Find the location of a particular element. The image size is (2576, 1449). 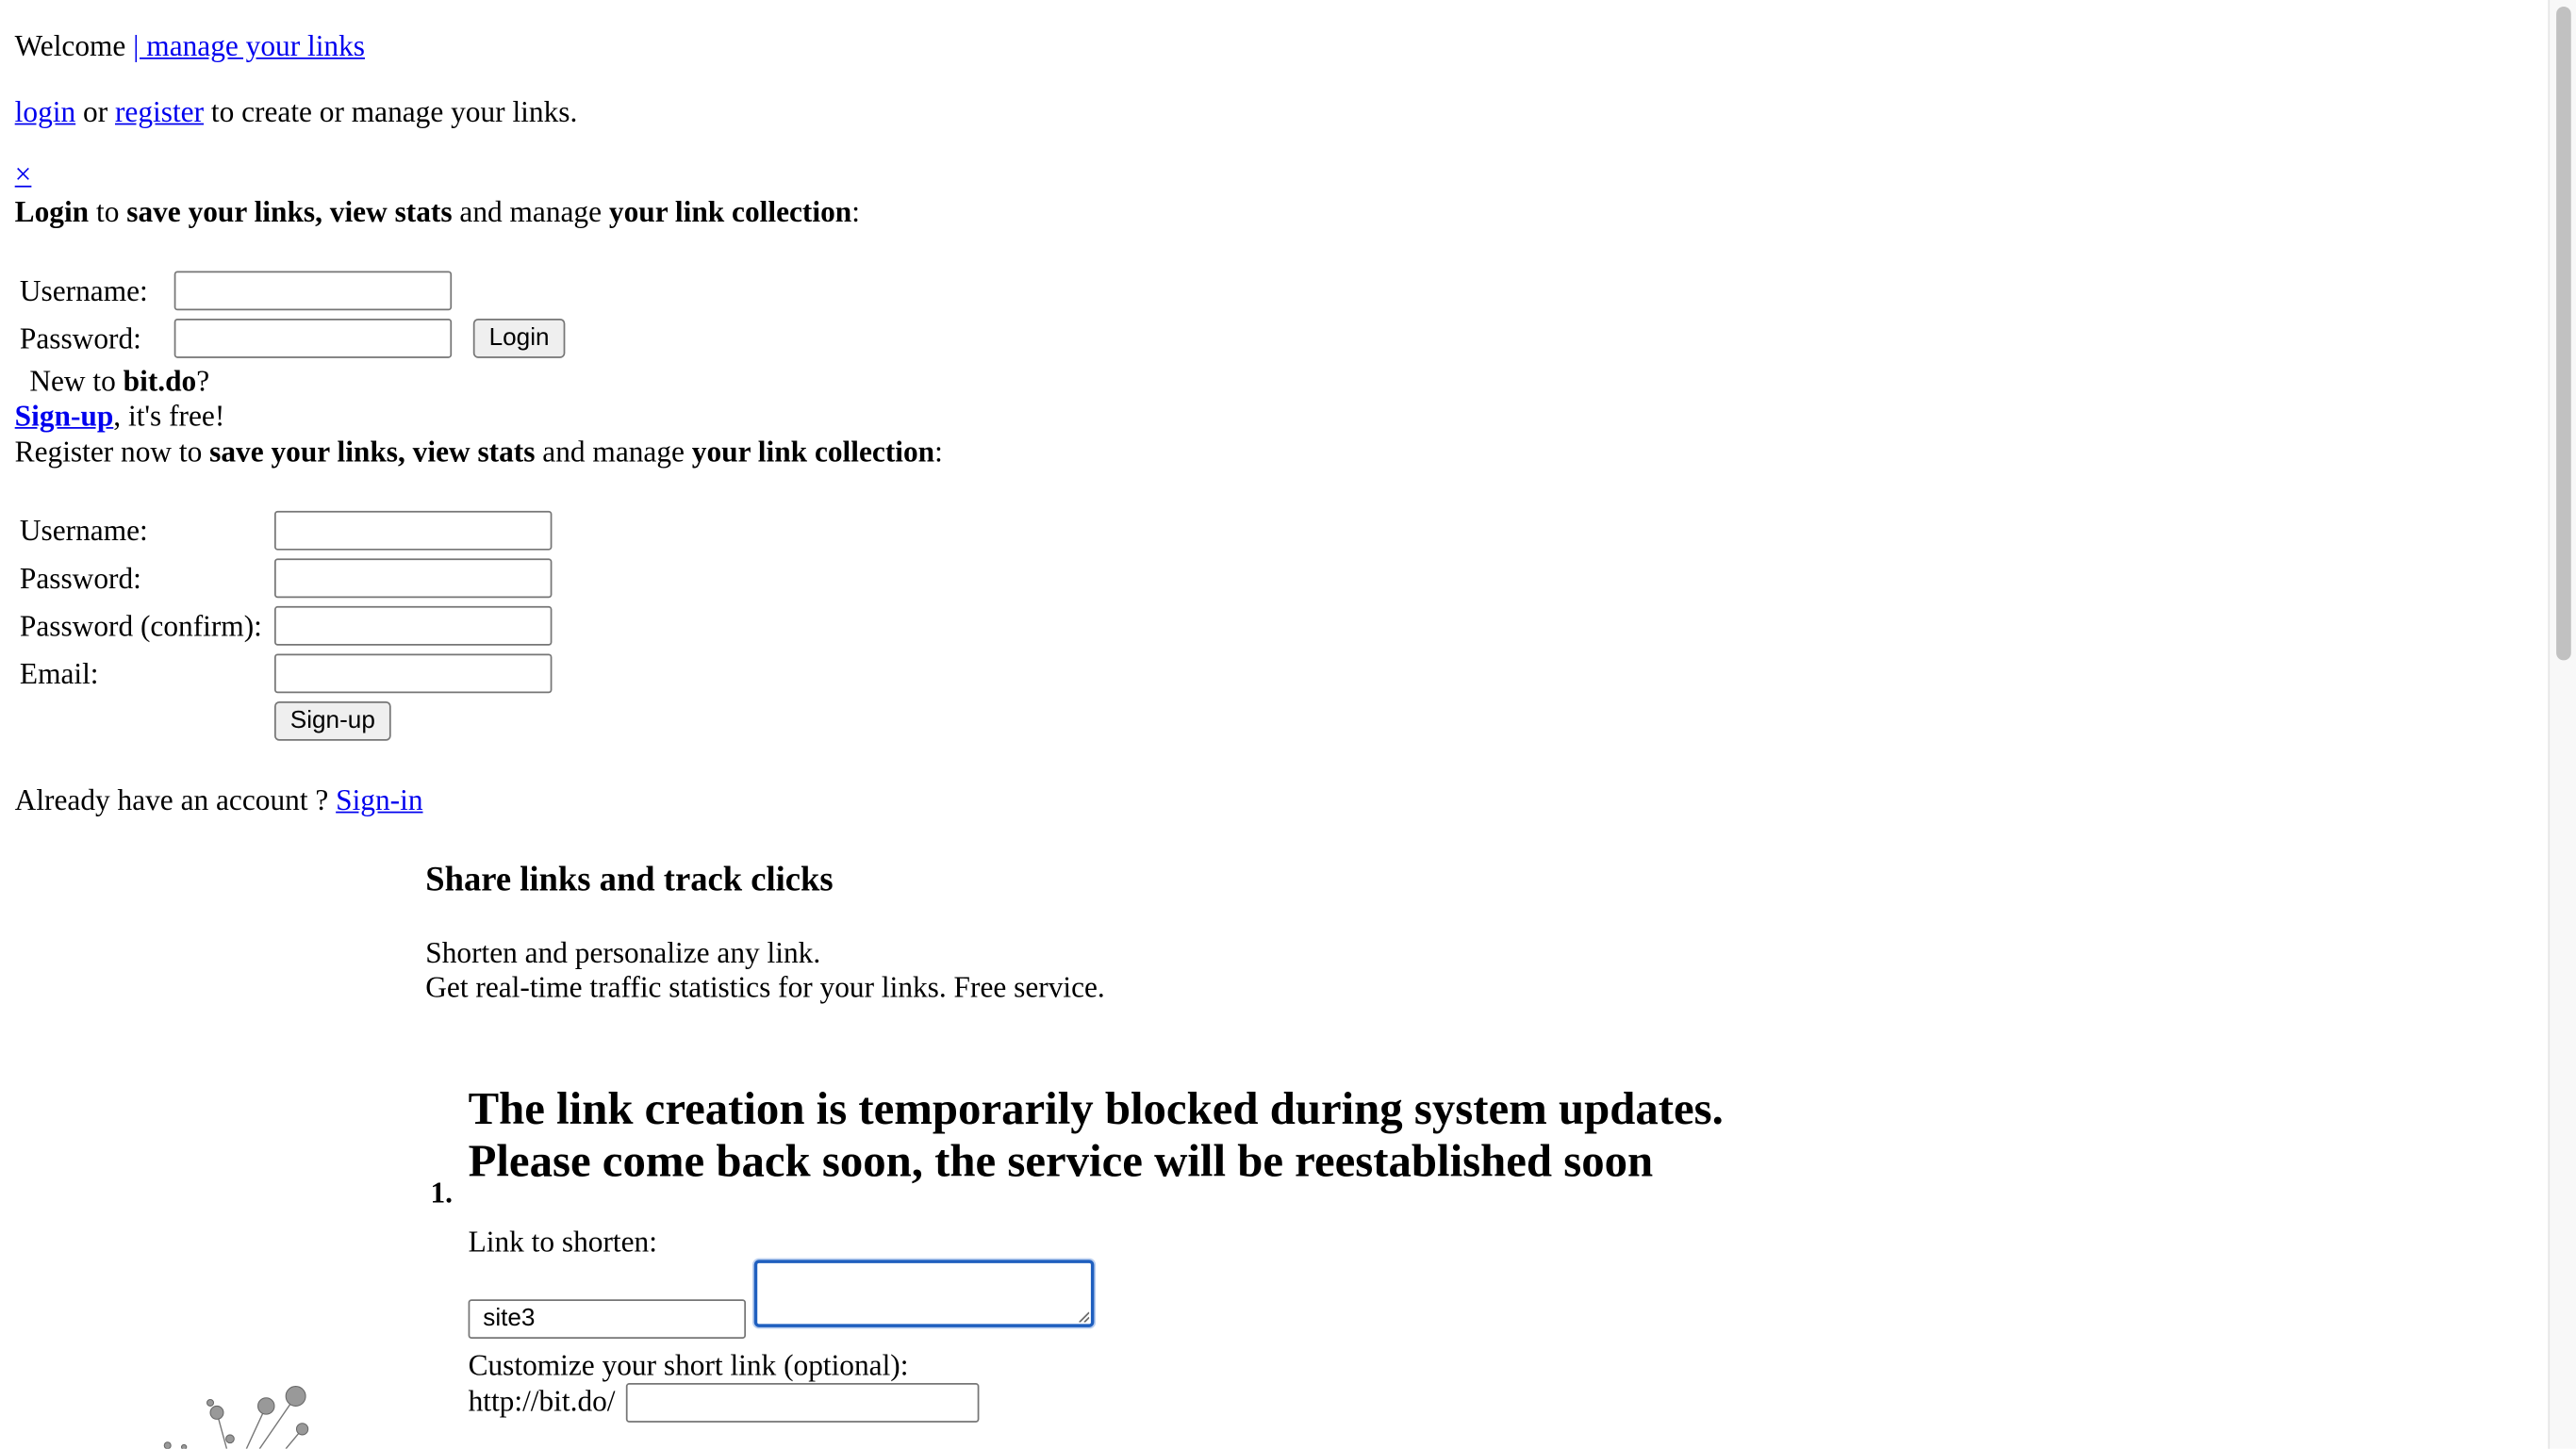

or-text: or is located at coordinates (95, 112).